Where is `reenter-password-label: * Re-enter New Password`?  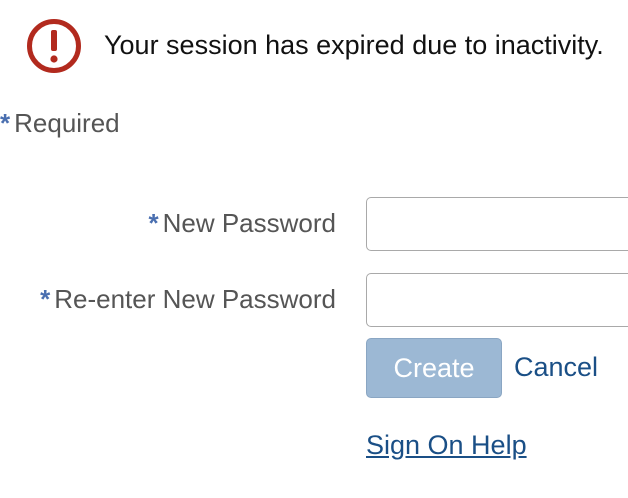
reenter-password-label: * Re-enter New Password is located at coordinates (188, 299).